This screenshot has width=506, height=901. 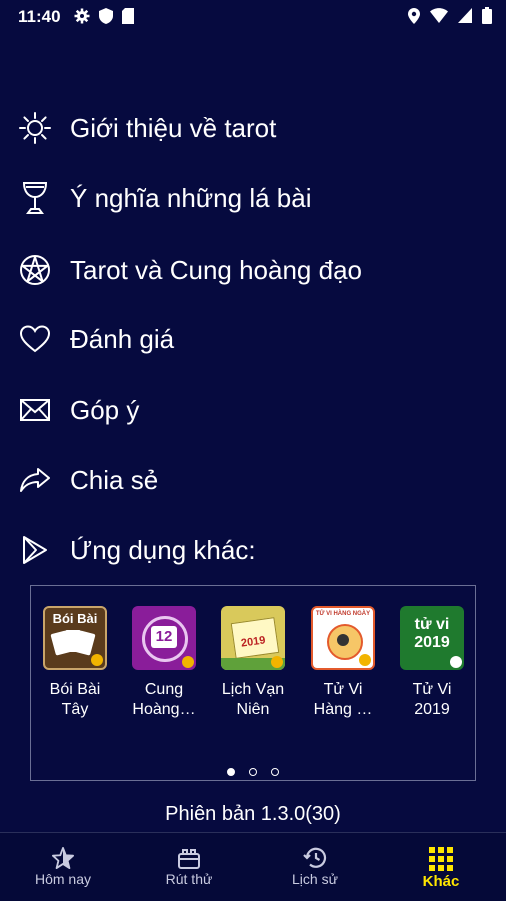 I want to click on grid-icon, so click(x=441, y=859).